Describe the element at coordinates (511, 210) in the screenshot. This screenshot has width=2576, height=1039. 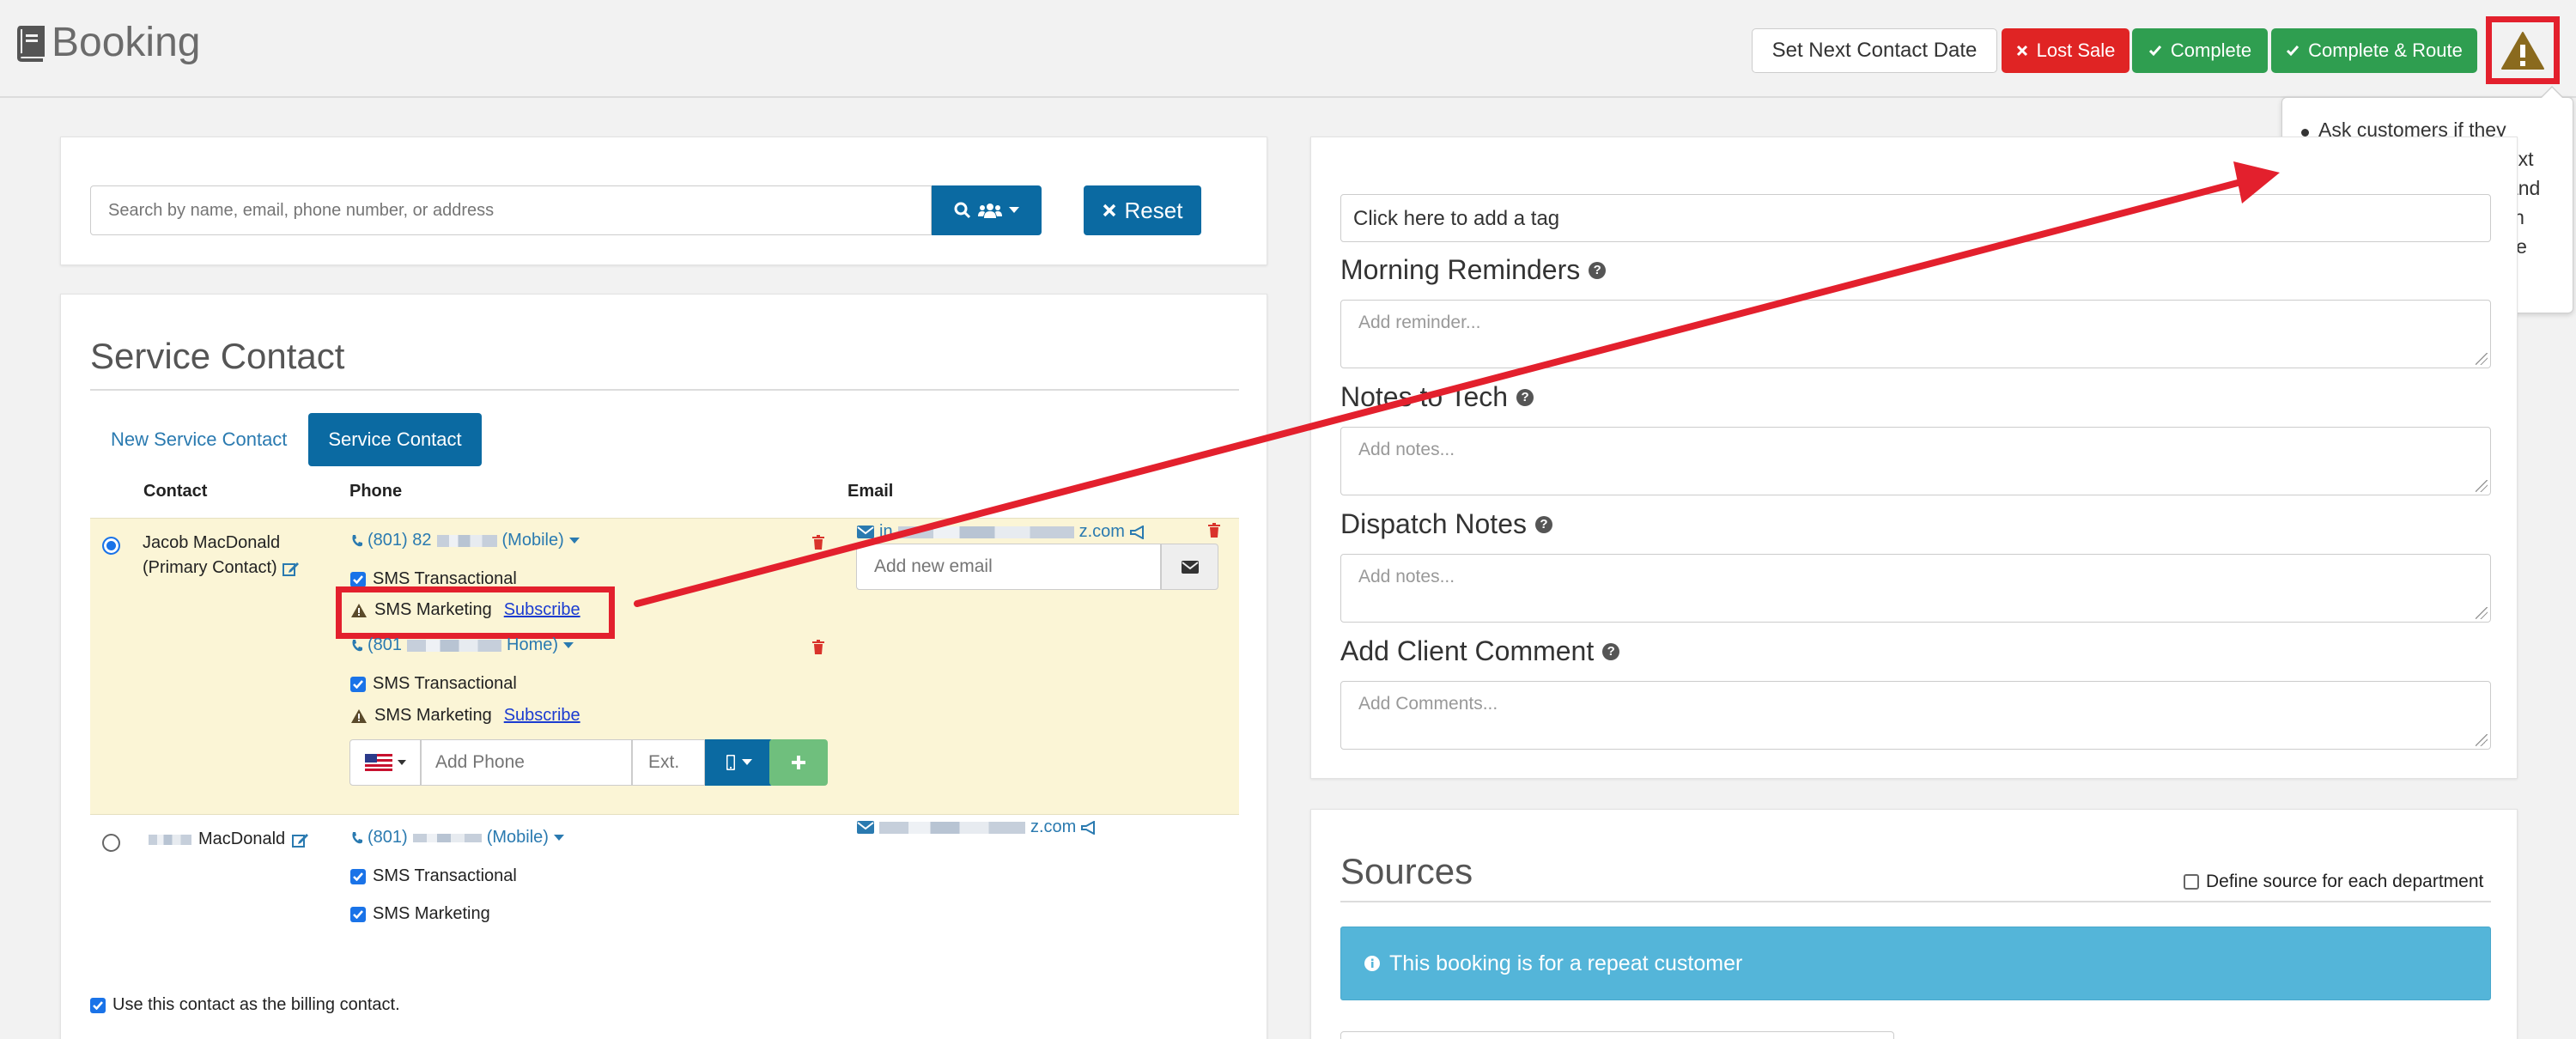
I see `search-input` at that location.